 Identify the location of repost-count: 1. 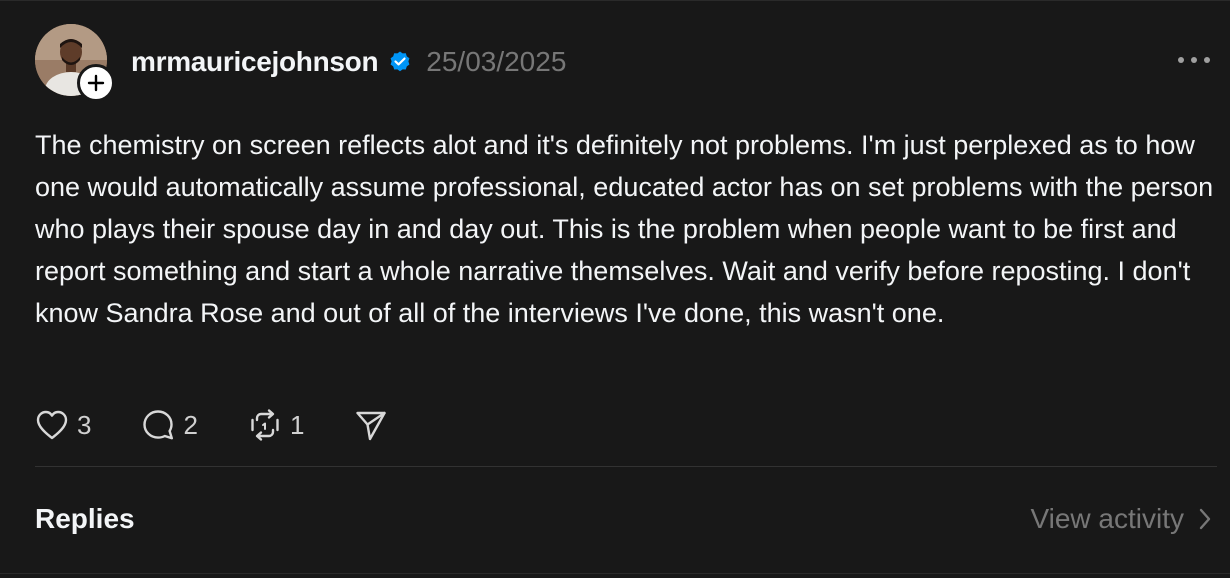
(297, 424).